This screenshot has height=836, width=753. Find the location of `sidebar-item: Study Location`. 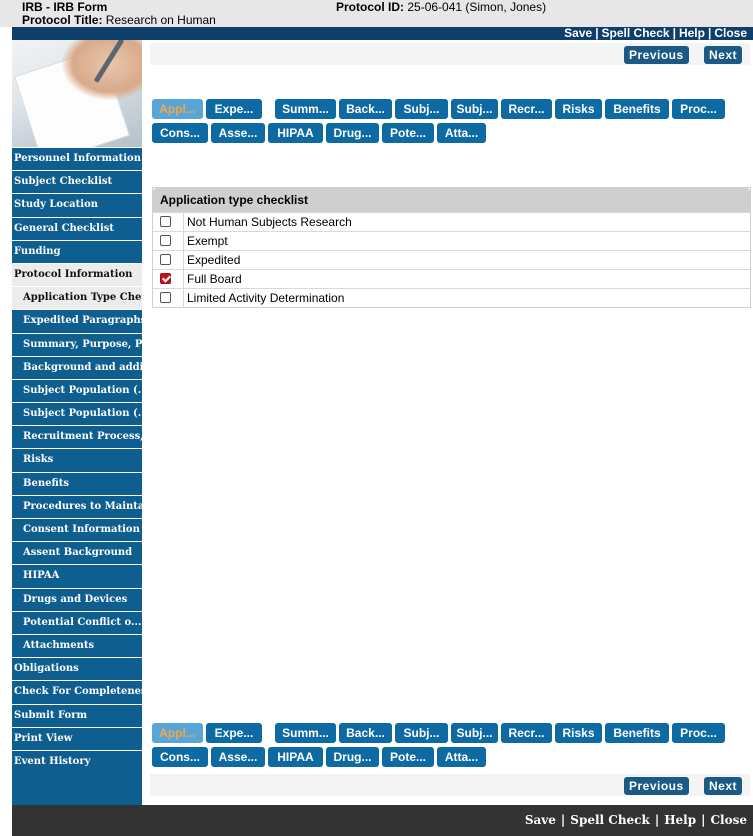

sidebar-item: Study Location is located at coordinates (77, 204).